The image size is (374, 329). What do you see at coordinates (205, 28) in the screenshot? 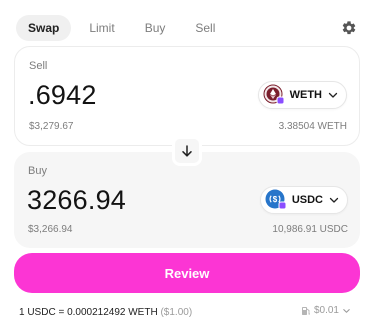
I see `tab-sell: Sell` at bounding box center [205, 28].